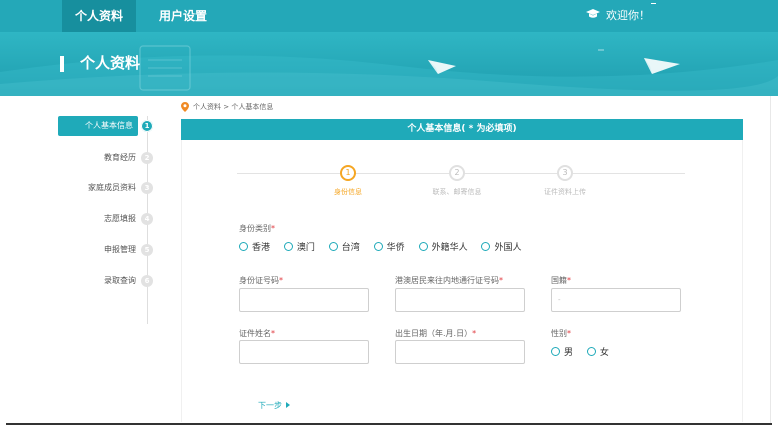  I want to click on welcome-message: 欢迎你！, so click(618, 16).